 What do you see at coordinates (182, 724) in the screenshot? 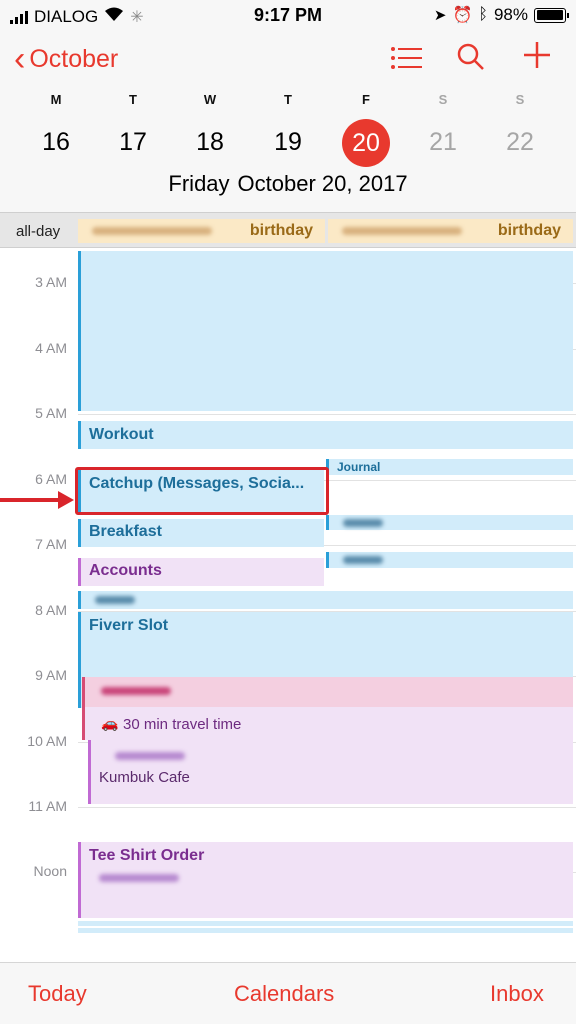
I see `travel-time-label: 30 min travel time` at bounding box center [182, 724].